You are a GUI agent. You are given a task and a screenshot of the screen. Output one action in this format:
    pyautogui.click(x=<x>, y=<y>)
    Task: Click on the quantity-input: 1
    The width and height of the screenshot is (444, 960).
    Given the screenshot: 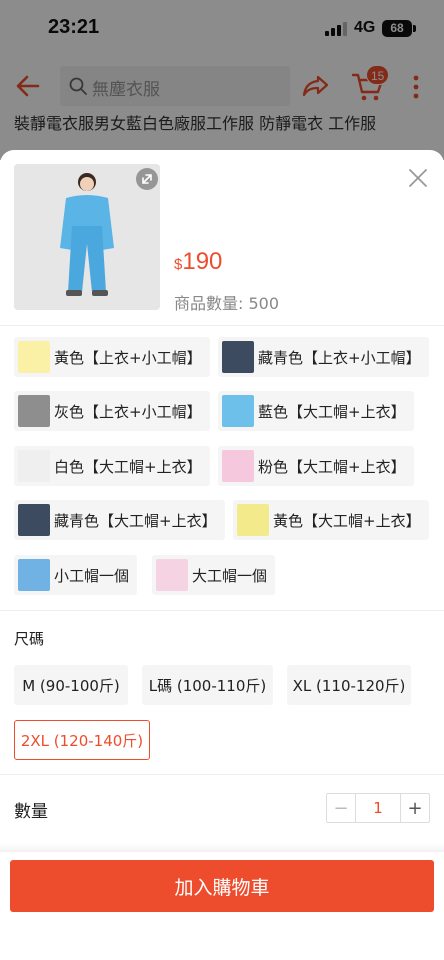 What is the action you would take?
    pyautogui.click(x=378, y=808)
    